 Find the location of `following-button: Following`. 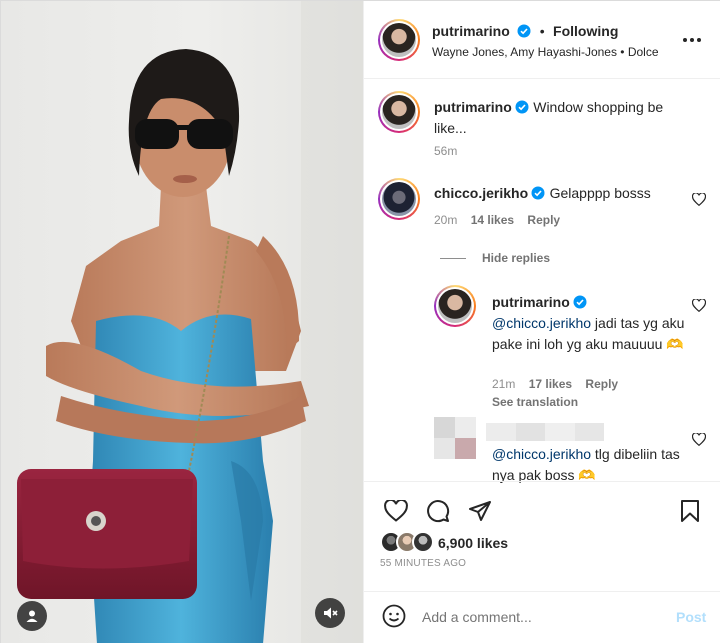

following-button: Following is located at coordinates (585, 31).